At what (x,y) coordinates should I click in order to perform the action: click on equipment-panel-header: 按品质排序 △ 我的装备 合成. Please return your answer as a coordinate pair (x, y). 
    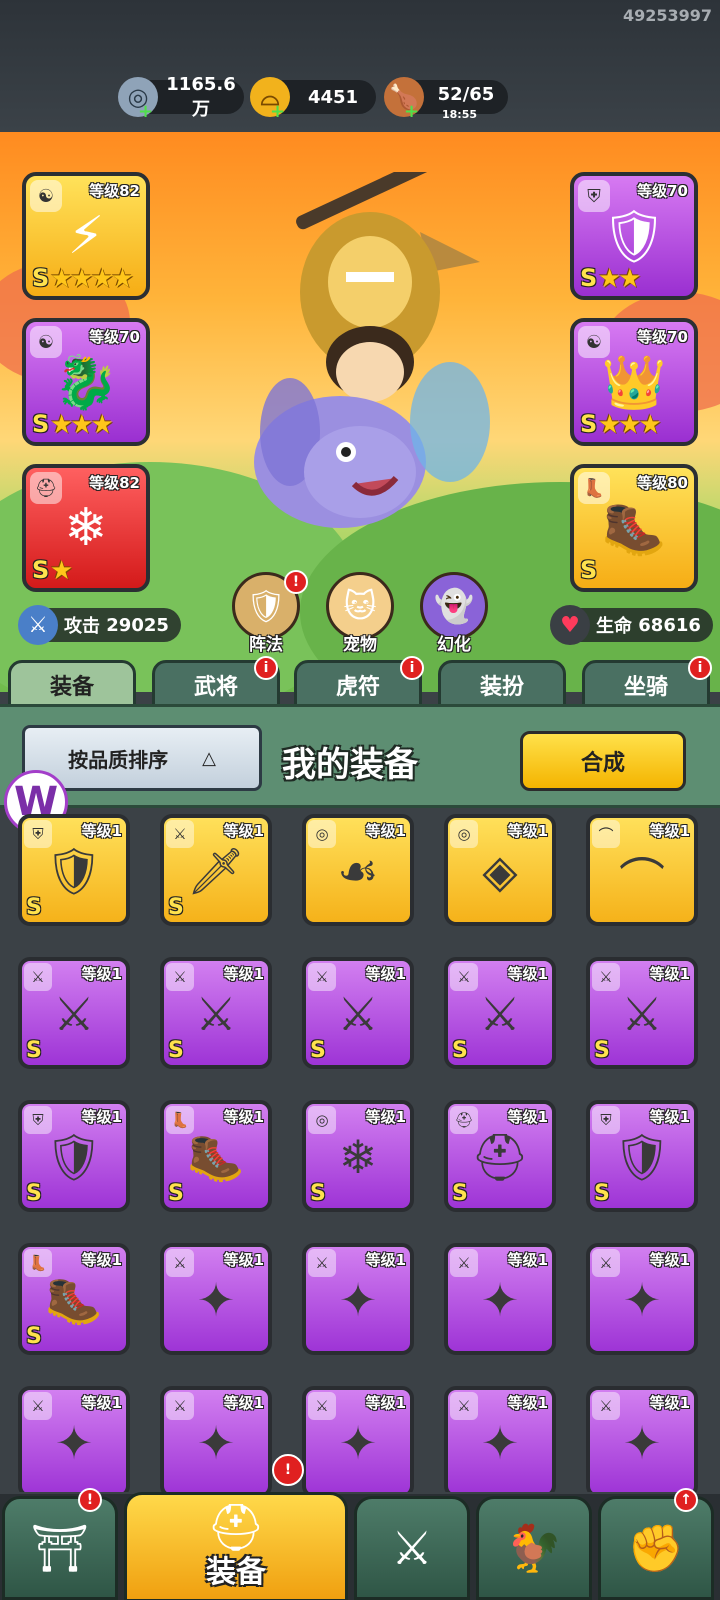
    Looking at the image, I should click on (360, 756).